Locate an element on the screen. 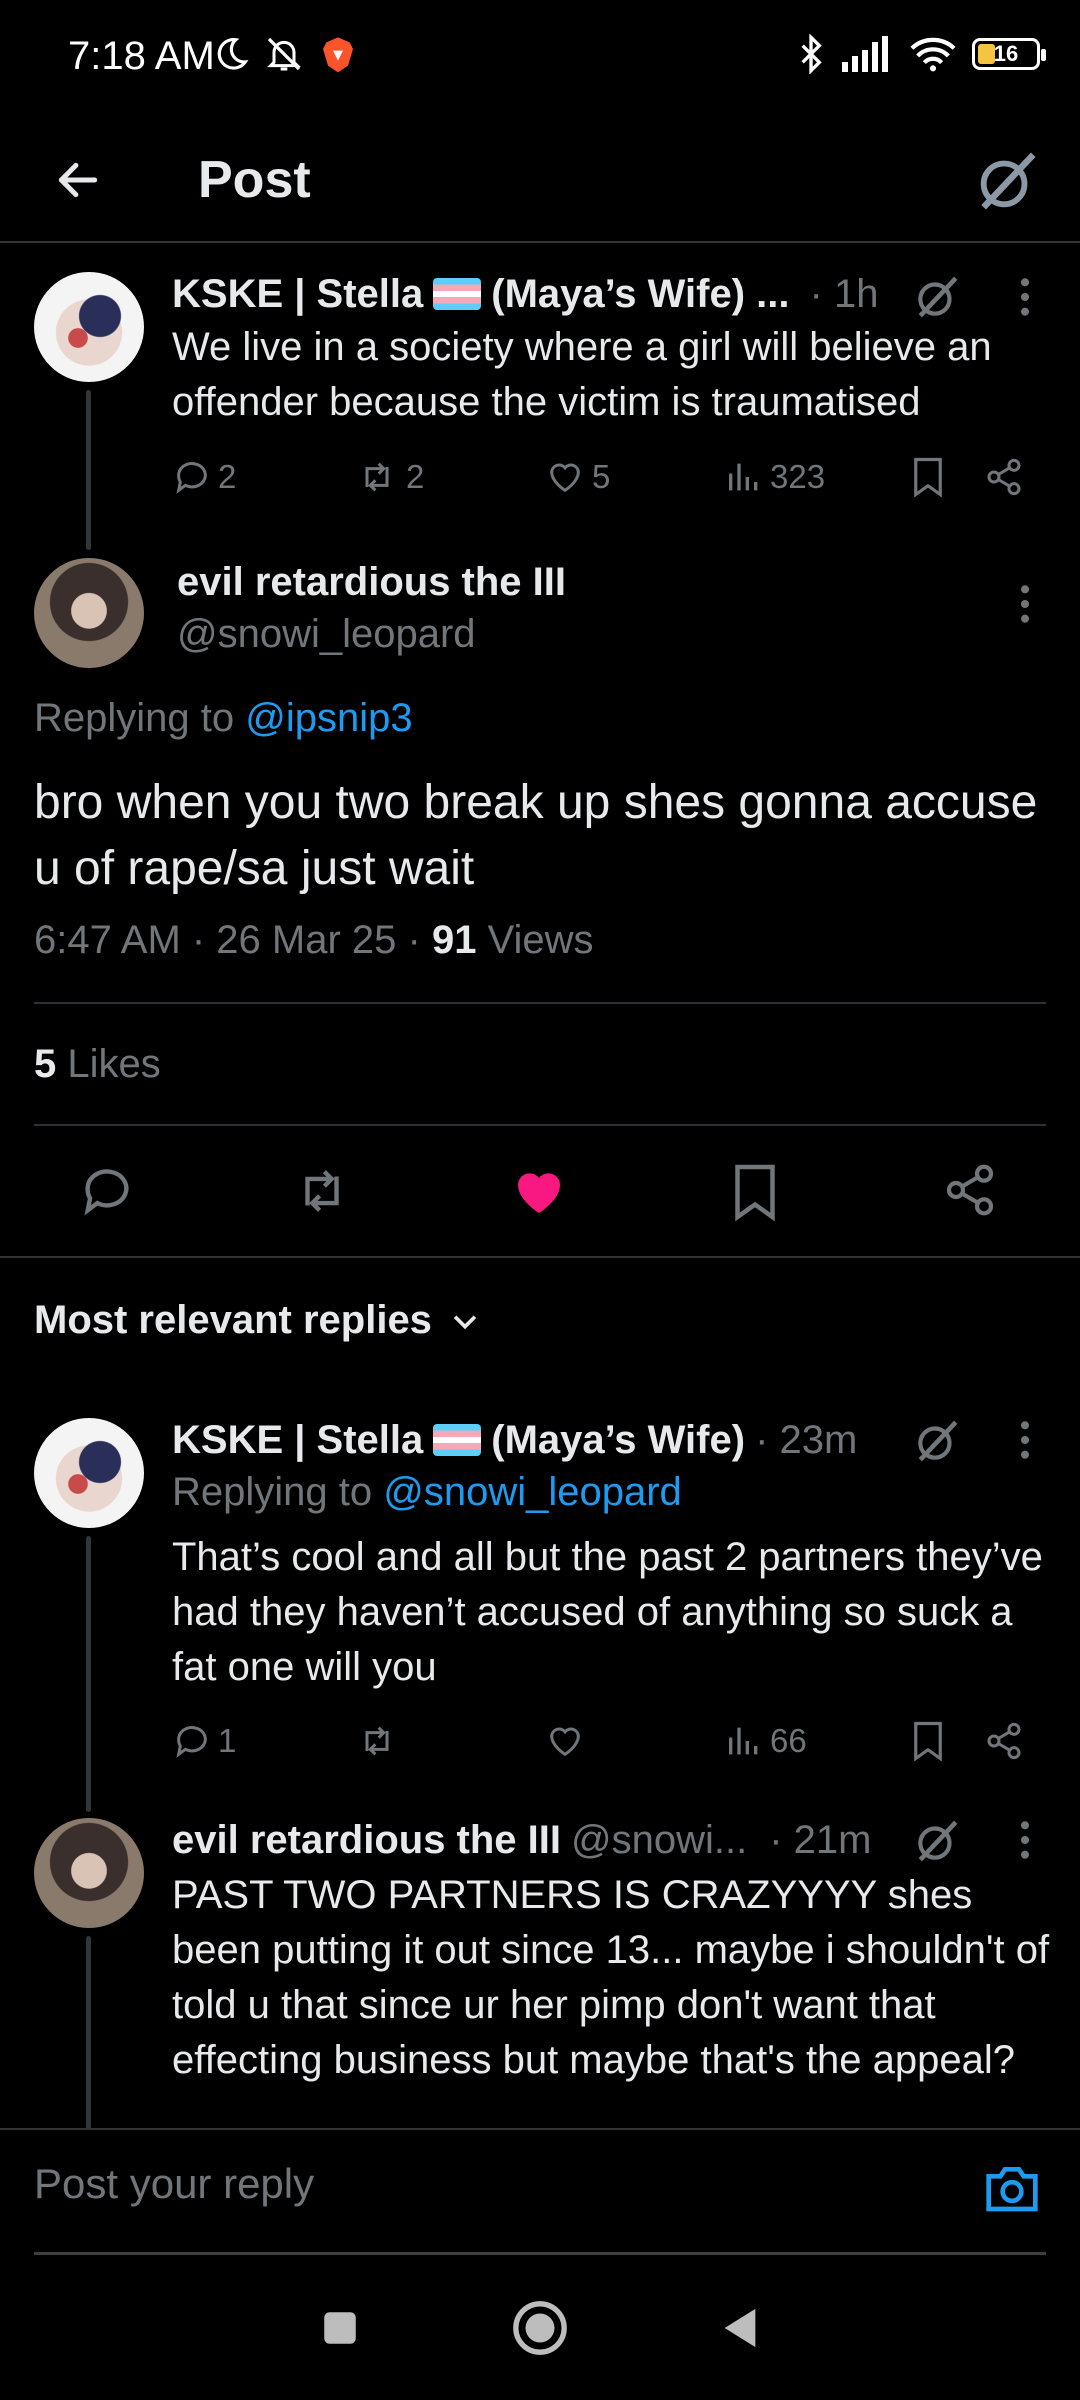 Image resolution: width=1080 pixels, height=2400 pixels. divider is located at coordinates (540, 1003).